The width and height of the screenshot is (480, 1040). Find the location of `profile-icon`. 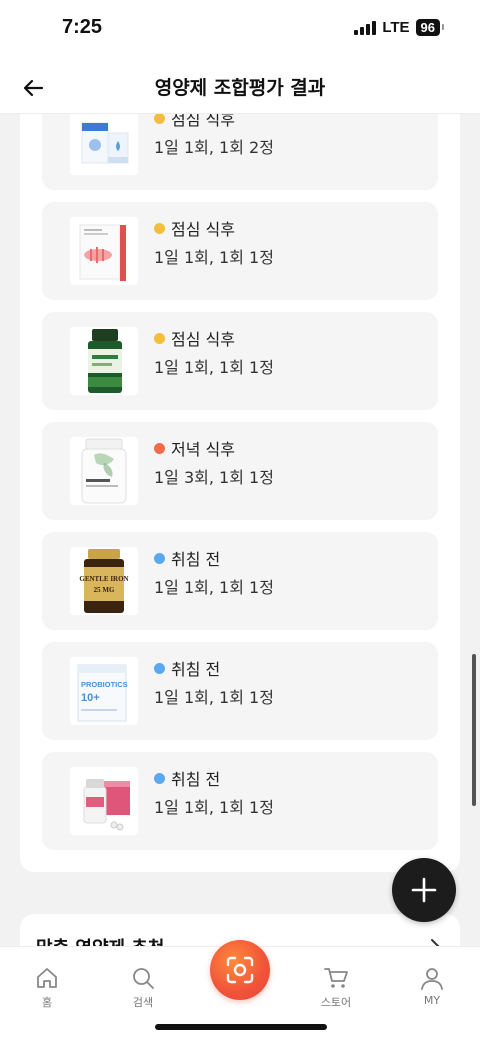

profile-icon is located at coordinates (432, 979).